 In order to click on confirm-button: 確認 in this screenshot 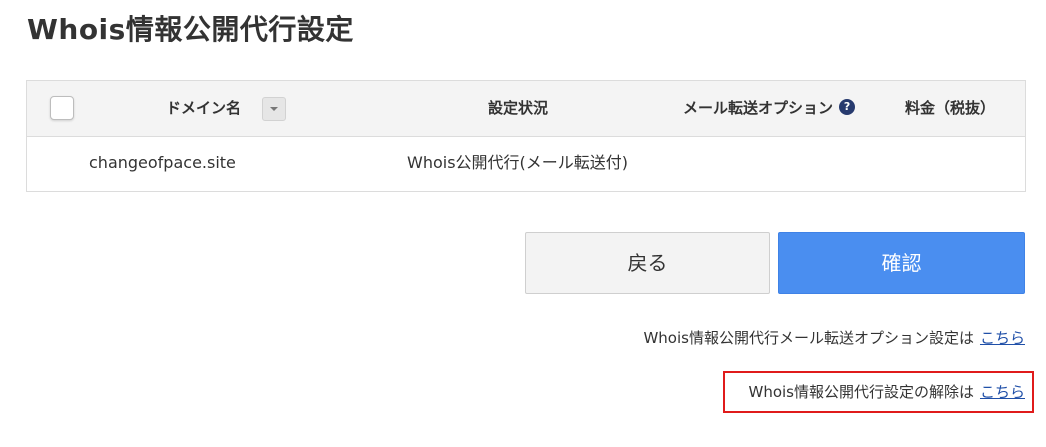, I will do `click(901, 263)`.